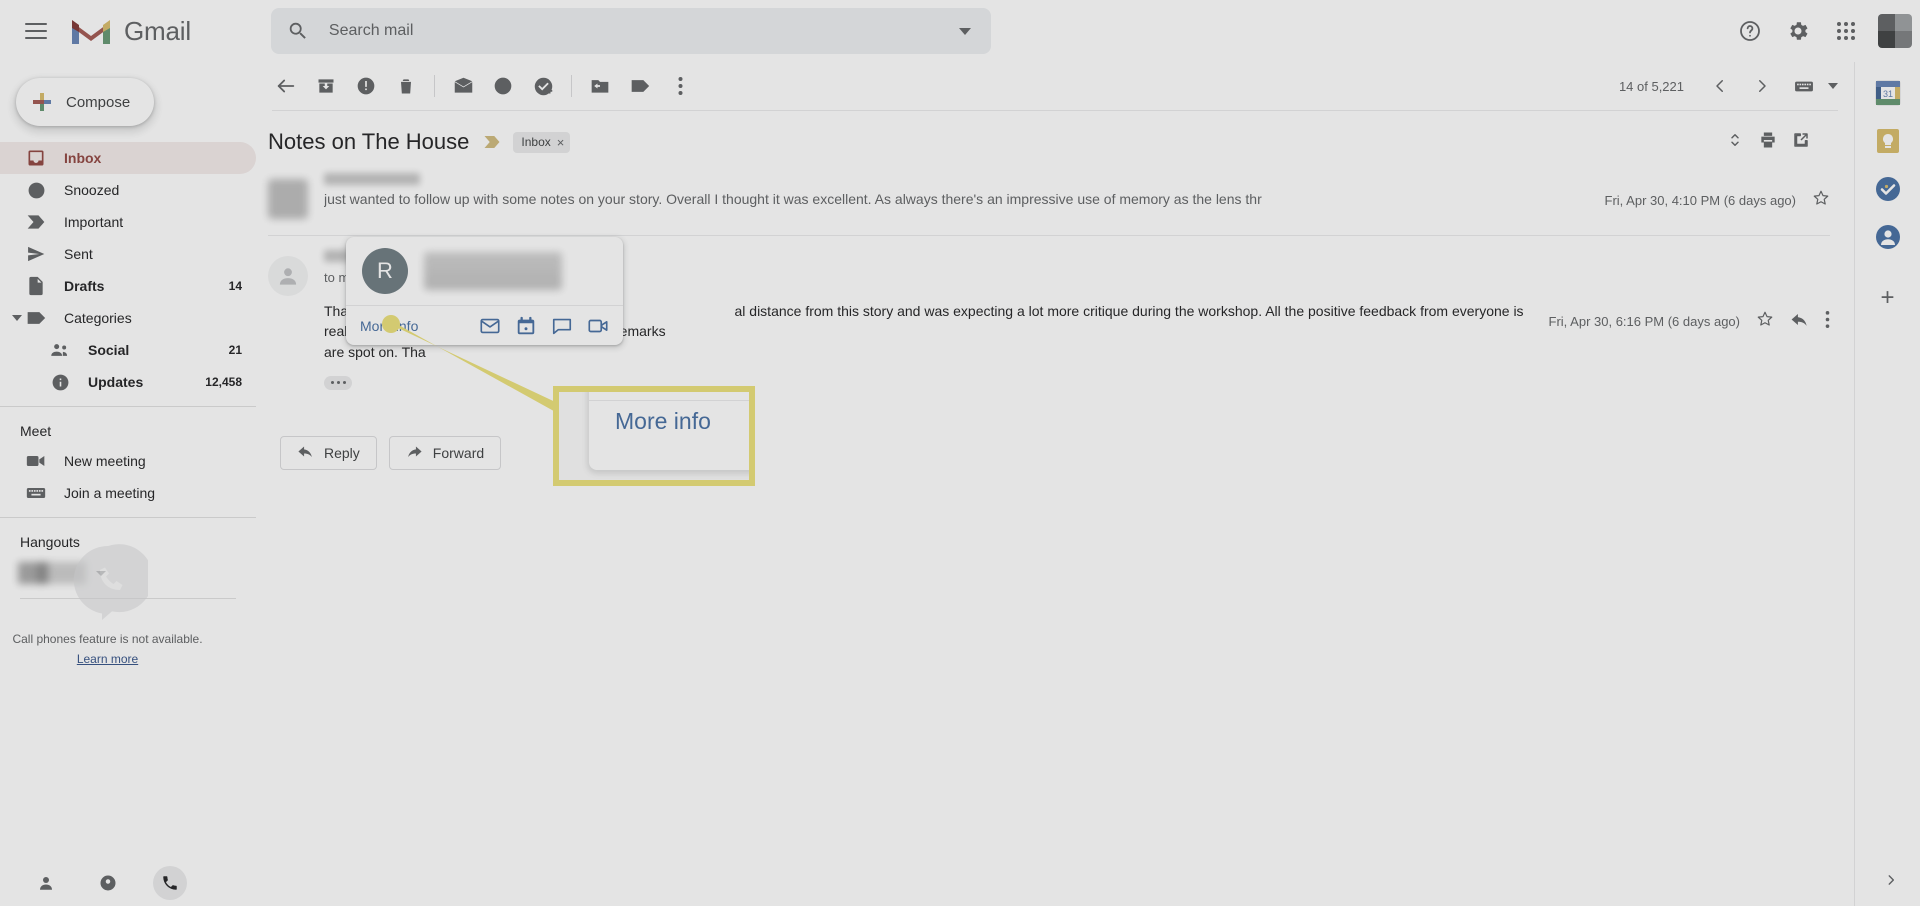 This screenshot has height=906, width=1920. I want to click on add-to-tasks-icon, so click(543, 86).